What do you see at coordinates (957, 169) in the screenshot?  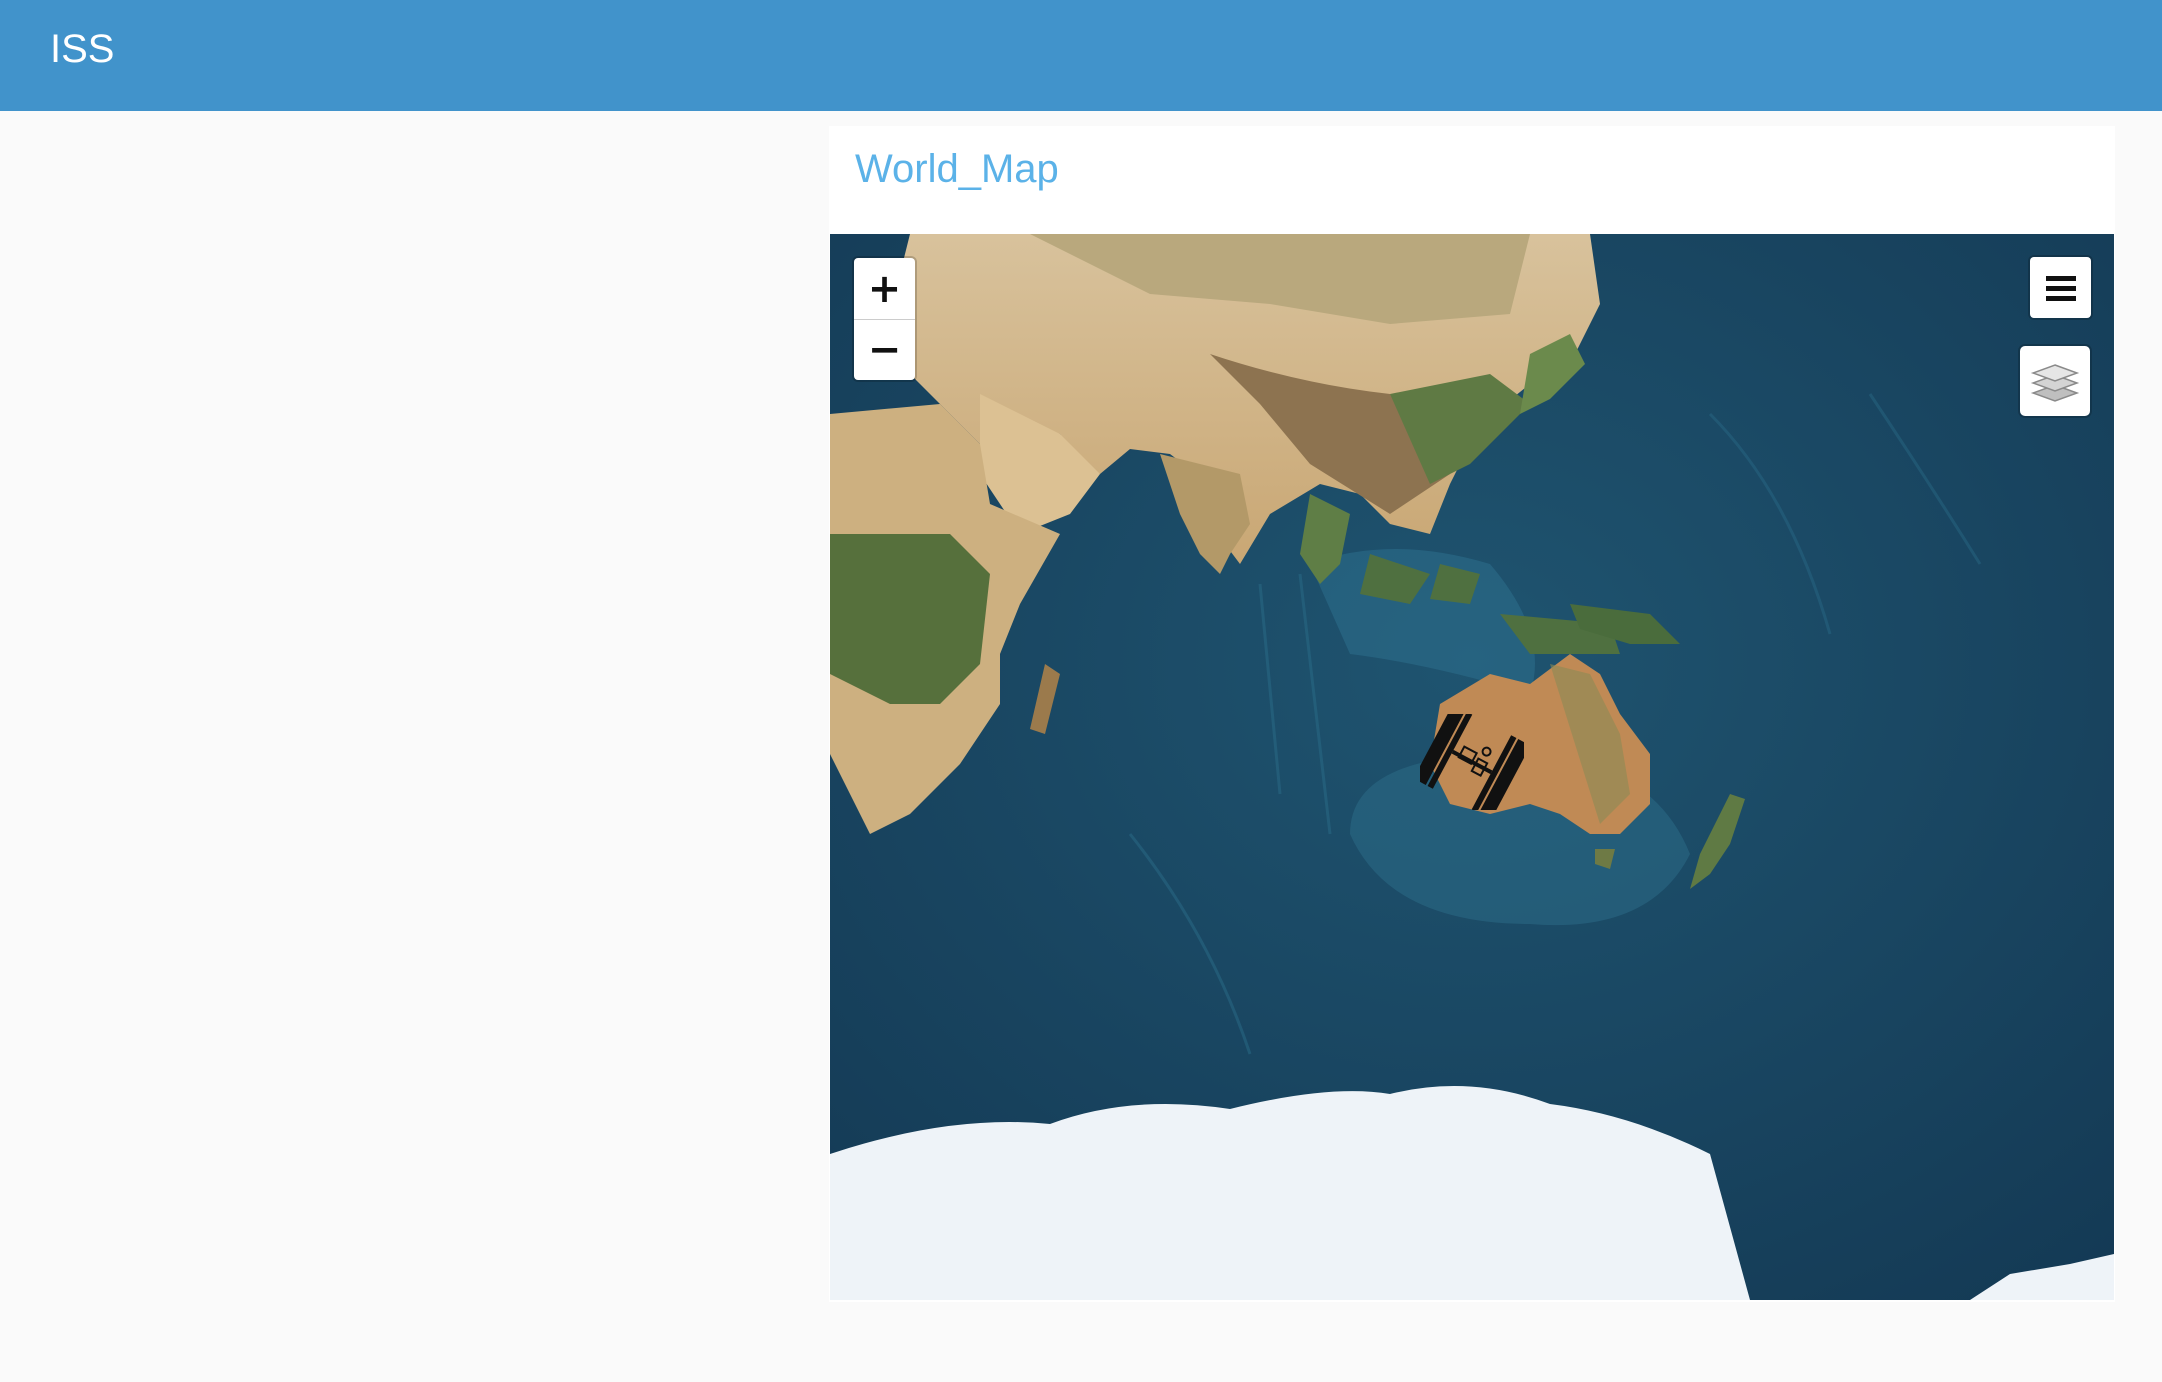 I see `panel-title: World_Map` at bounding box center [957, 169].